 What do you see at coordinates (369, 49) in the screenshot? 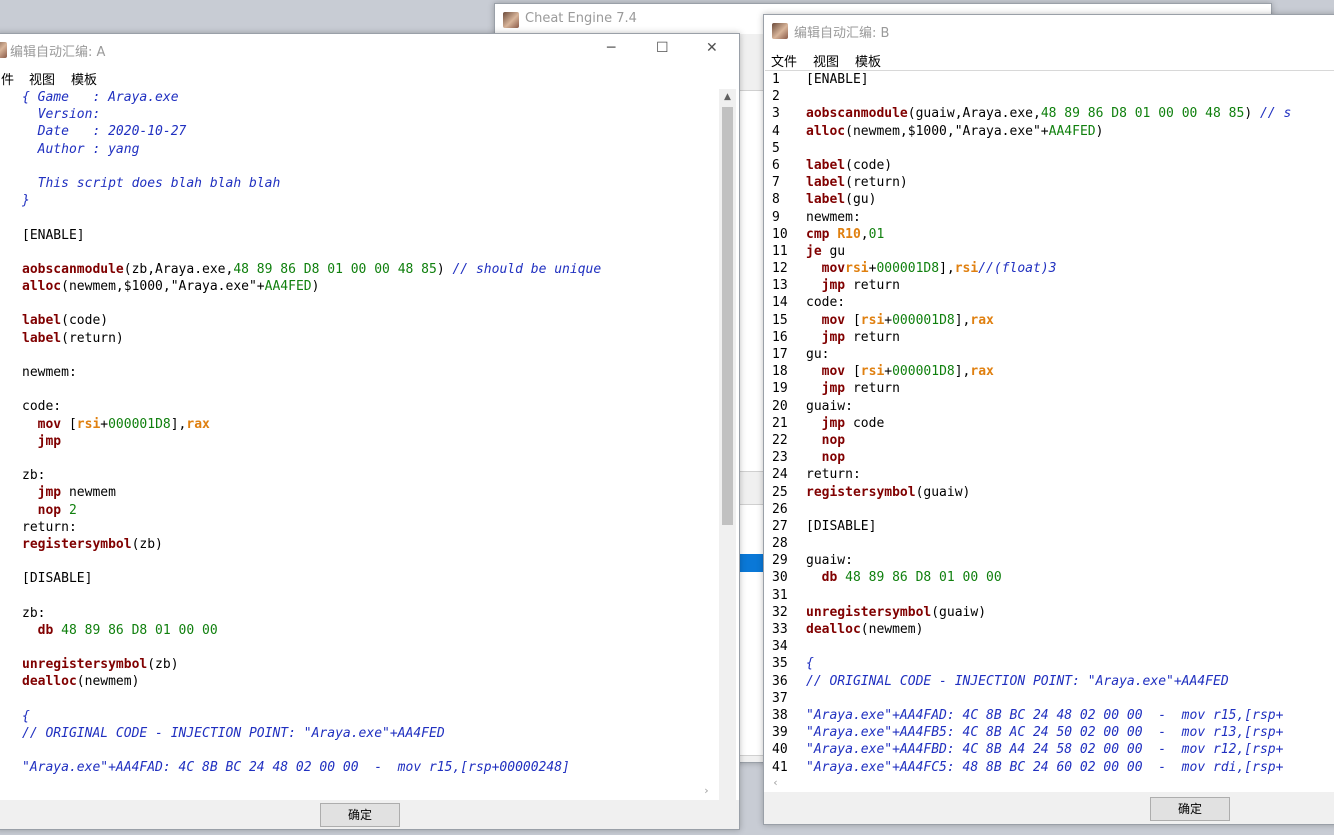
I see `window-a-titlebar: 编辑自动汇编: A ─ ☐ ✕` at bounding box center [369, 49].